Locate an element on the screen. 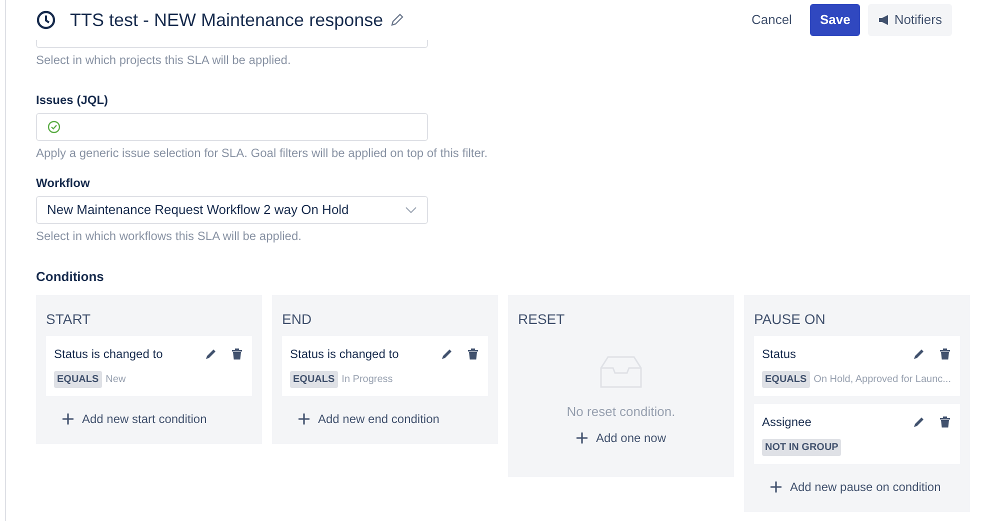 The width and height of the screenshot is (999, 521). condition-label: Status is located at coordinates (780, 354).